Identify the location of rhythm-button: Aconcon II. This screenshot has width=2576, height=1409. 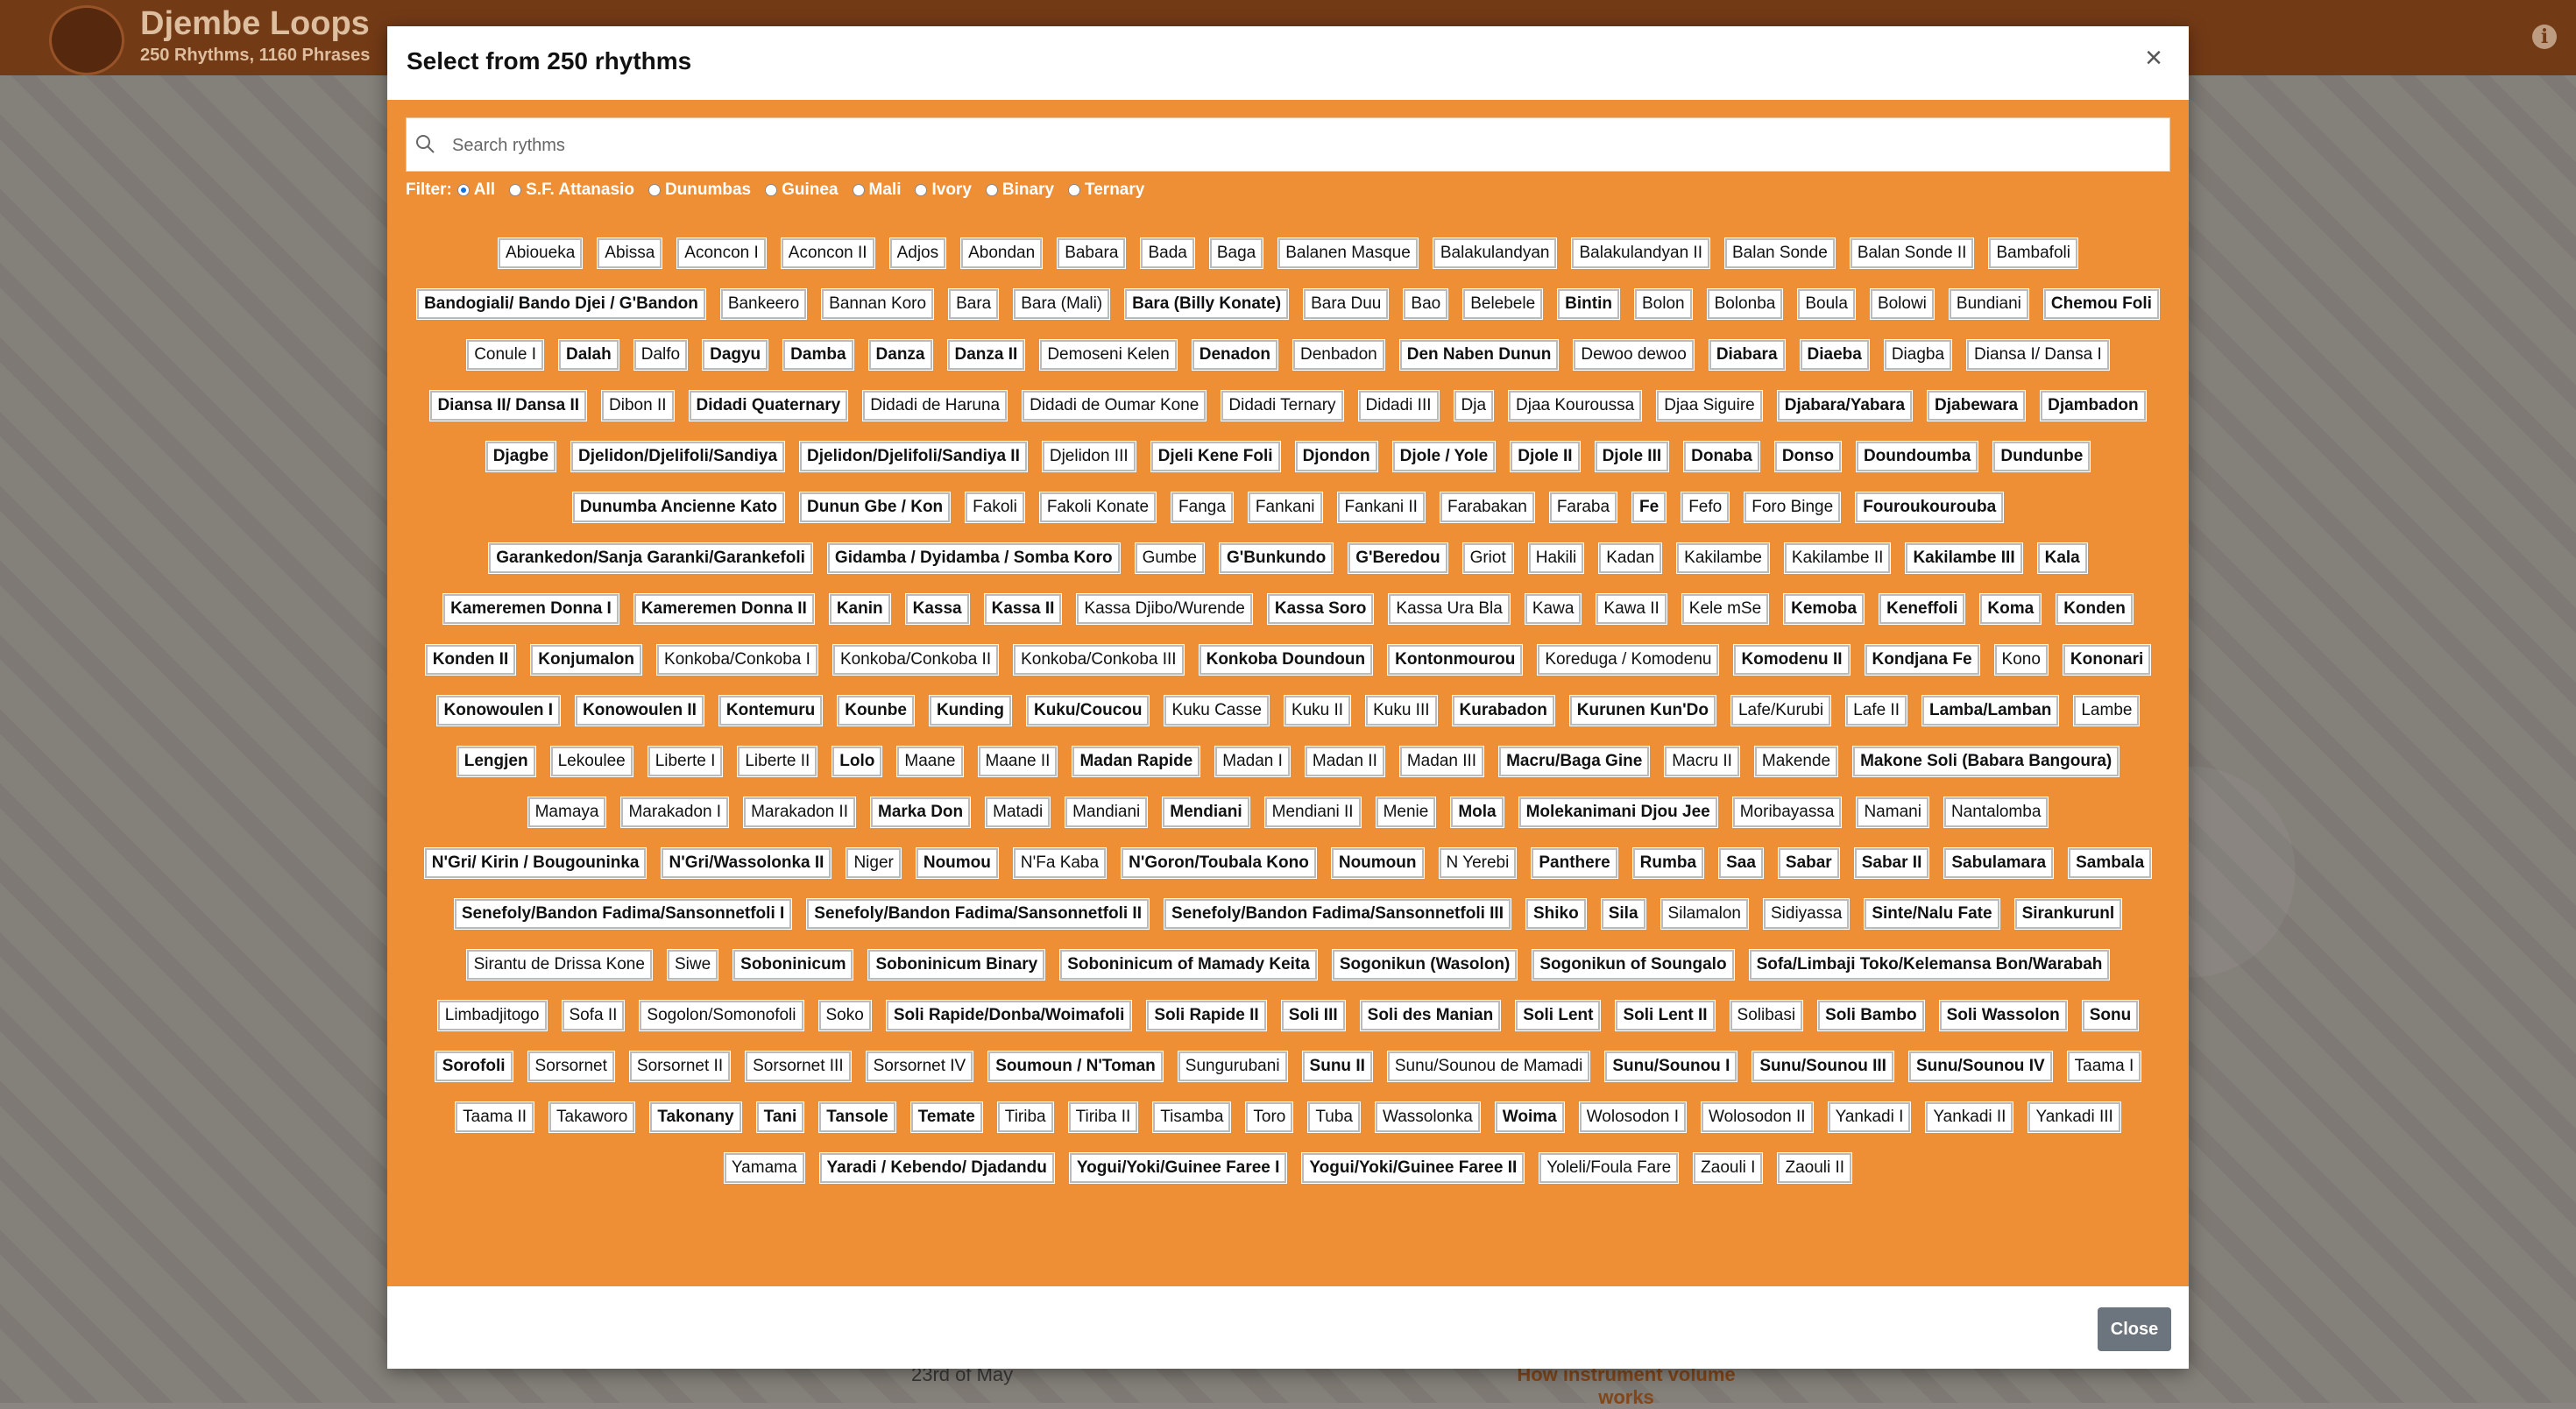
(827, 253).